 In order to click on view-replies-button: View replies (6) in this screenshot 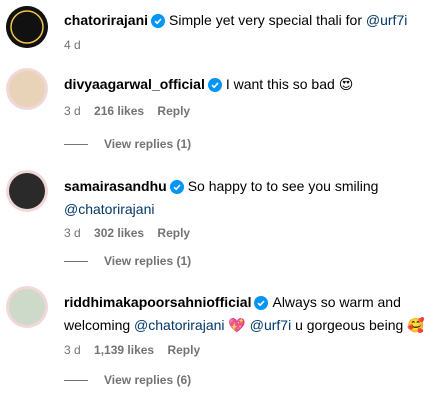, I will do `click(127, 380)`.